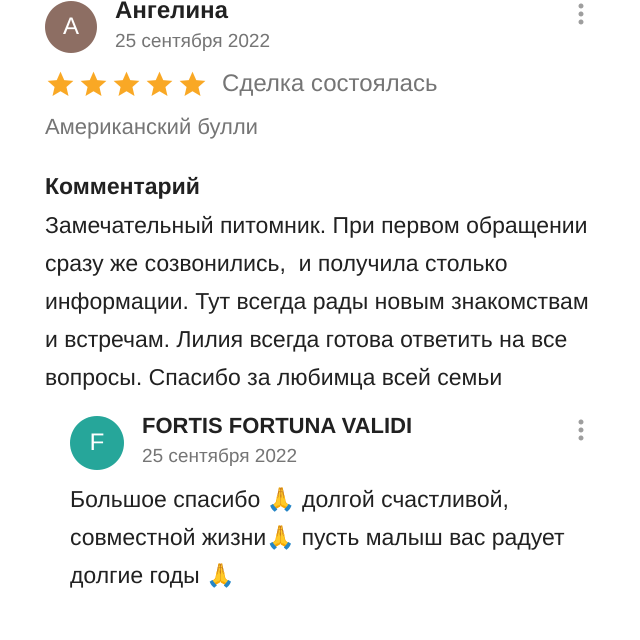  Describe the element at coordinates (318, 537) in the screenshot. I see `reply-text: Большое спасибо 🙏 долгой счастливой, совместной жизни🙏 пусть малыш вас радует долгие годы 🙏` at that location.